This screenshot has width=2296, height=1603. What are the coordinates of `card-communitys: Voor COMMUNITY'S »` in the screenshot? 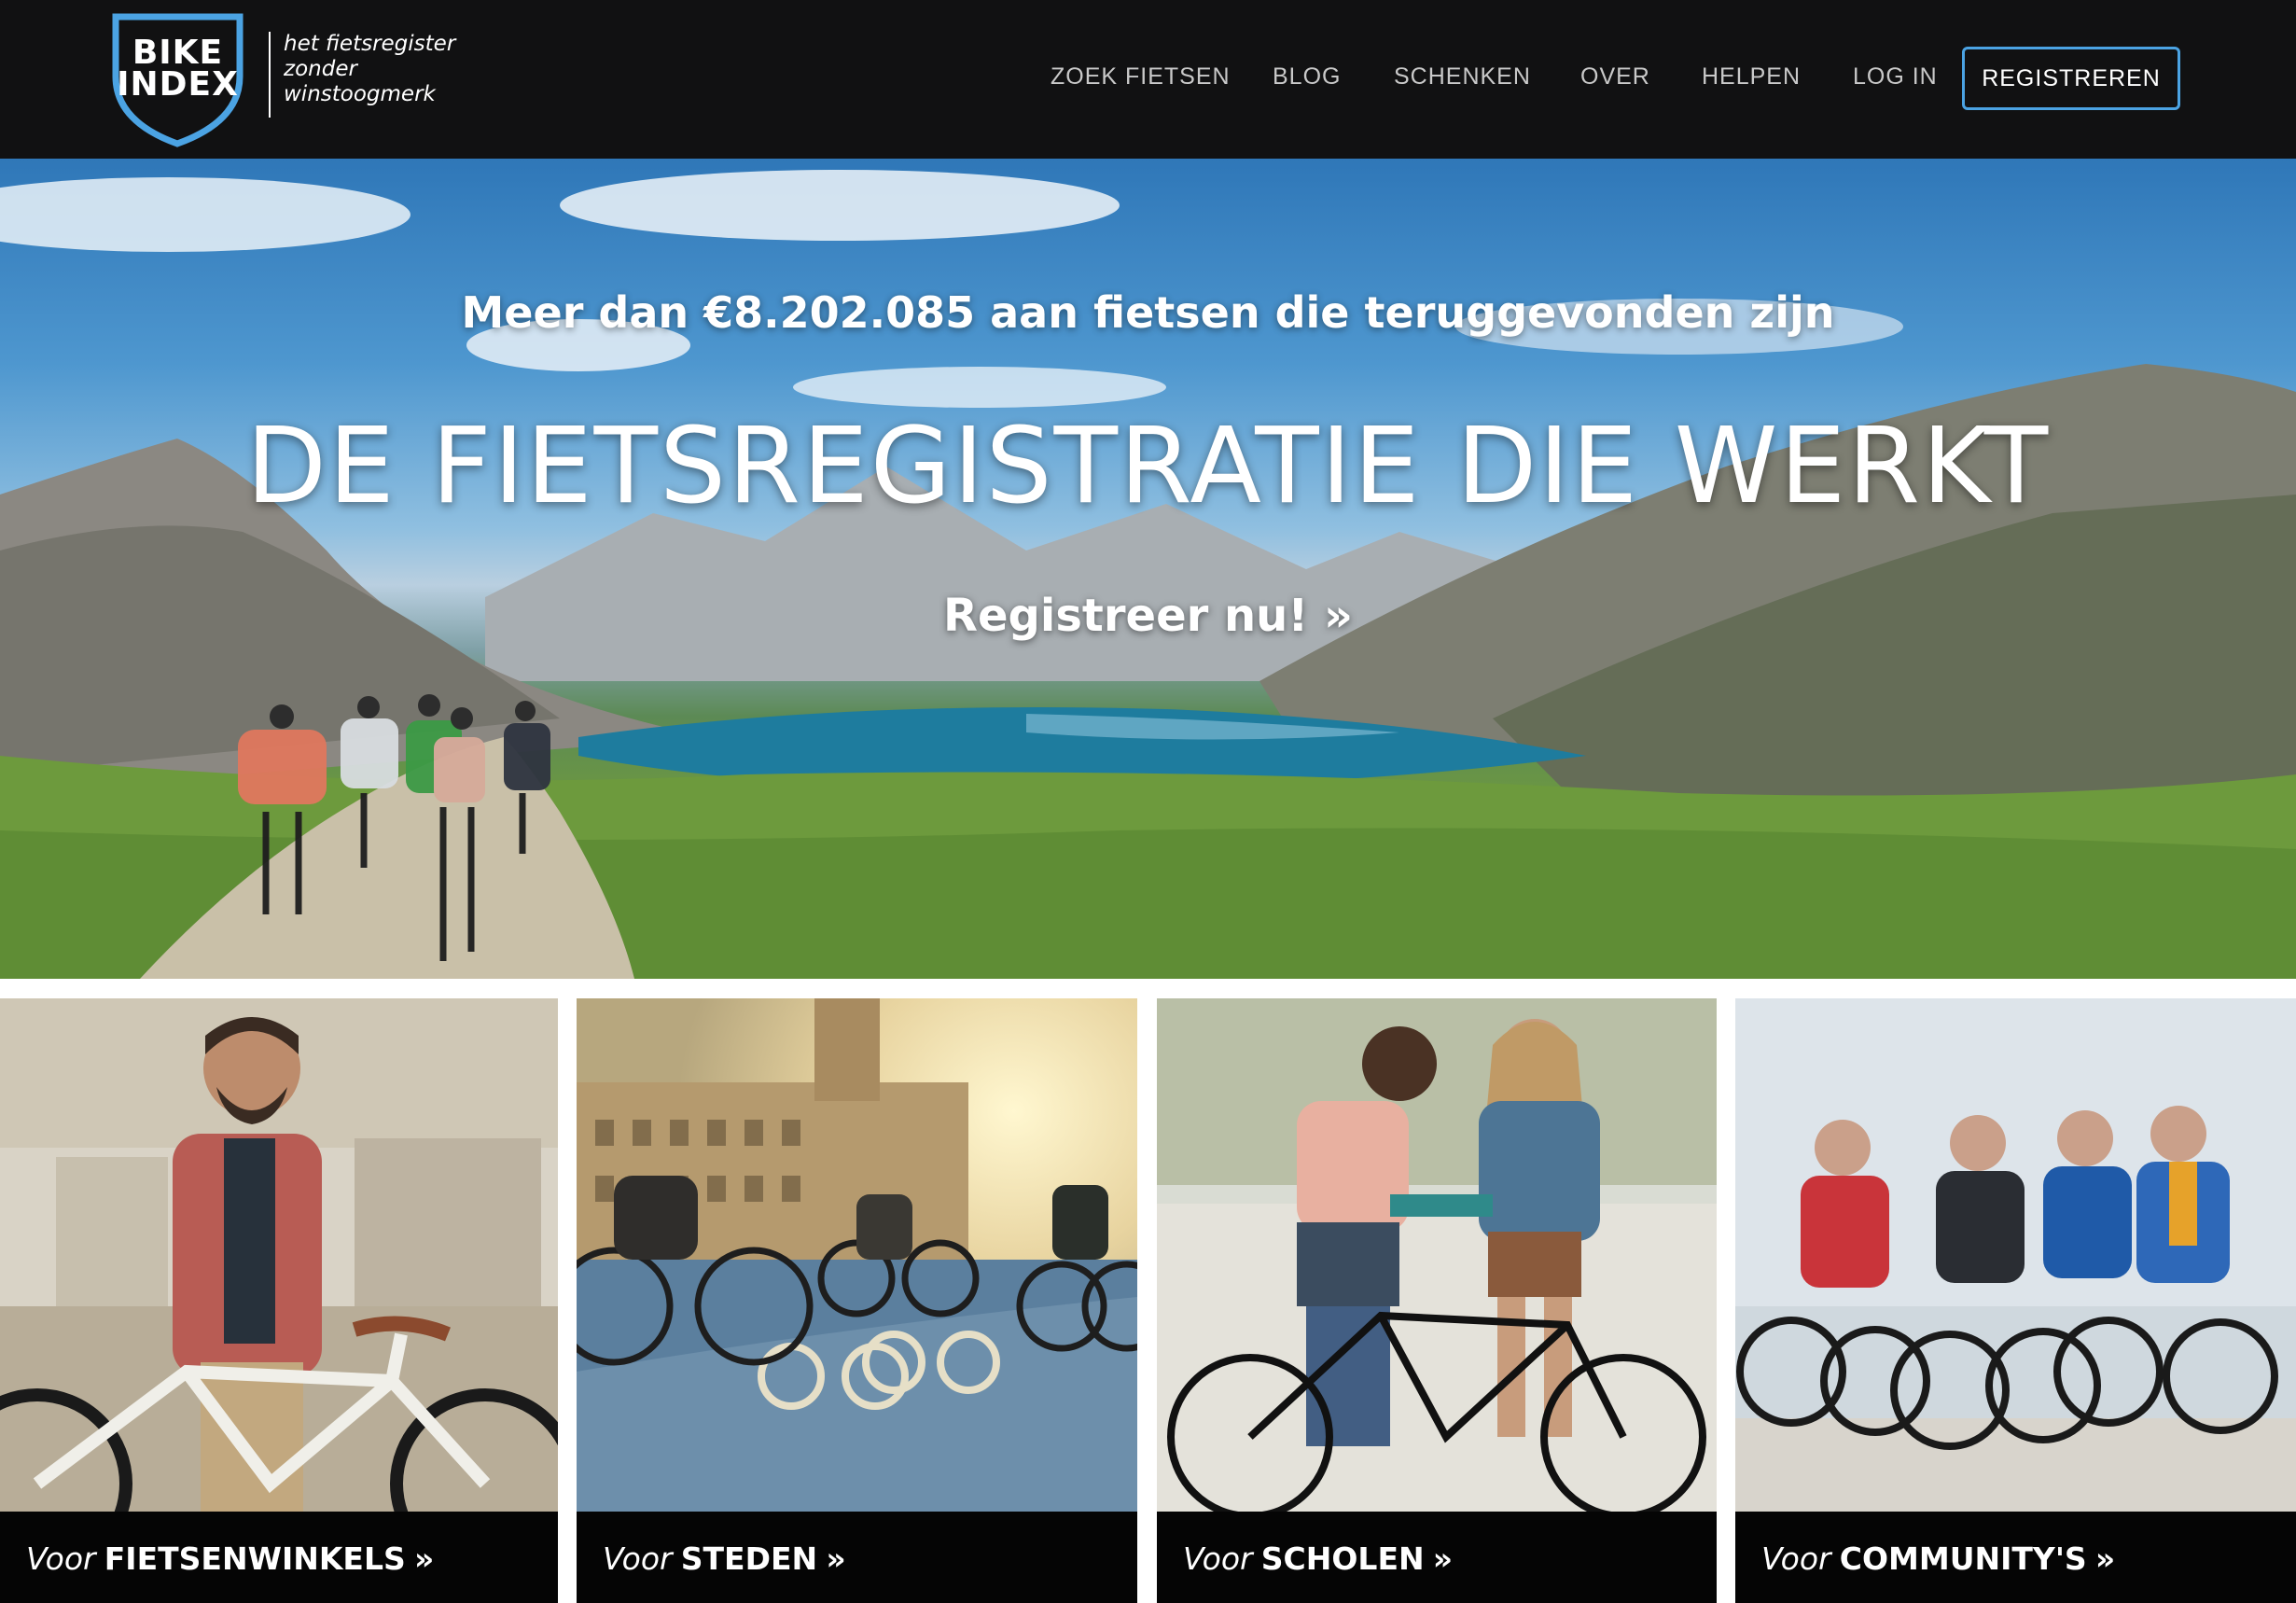 It's located at (2016, 1300).